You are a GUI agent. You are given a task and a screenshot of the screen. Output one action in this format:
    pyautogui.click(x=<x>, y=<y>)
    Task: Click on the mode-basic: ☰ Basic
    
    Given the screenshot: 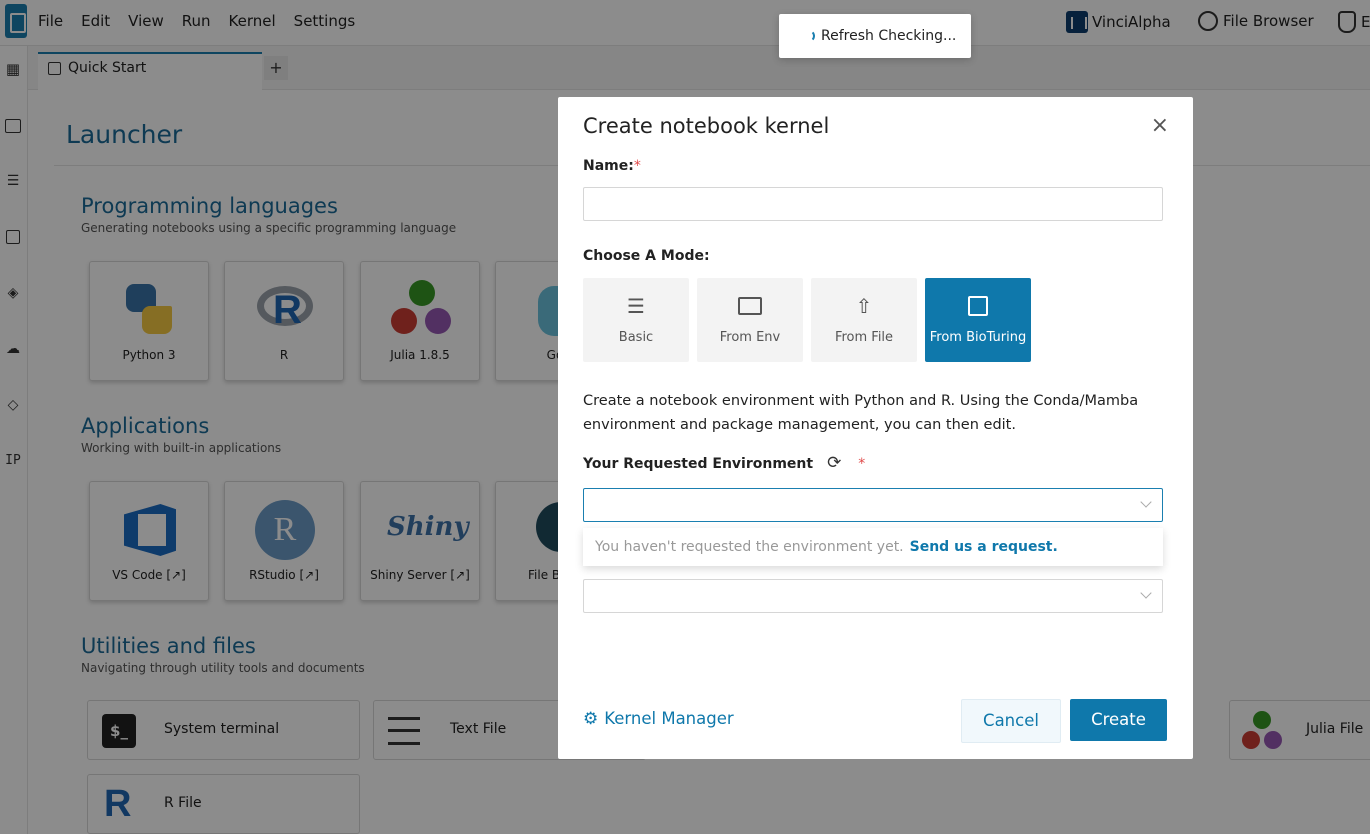 What is the action you would take?
    pyautogui.click(x=636, y=320)
    